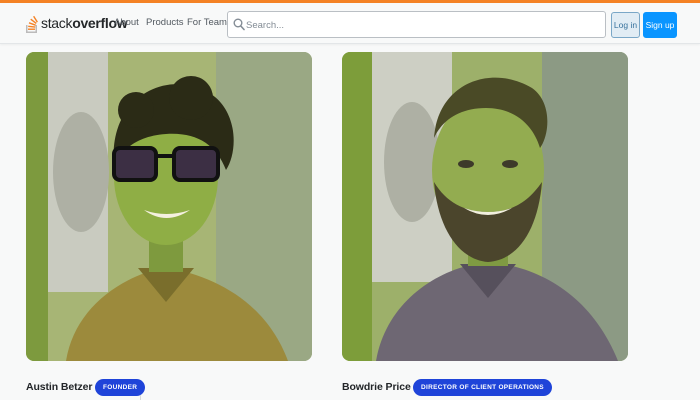 This screenshot has height=400, width=700. Describe the element at coordinates (625, 25) in the screenshot. I see `login-button: Log in` at that location.